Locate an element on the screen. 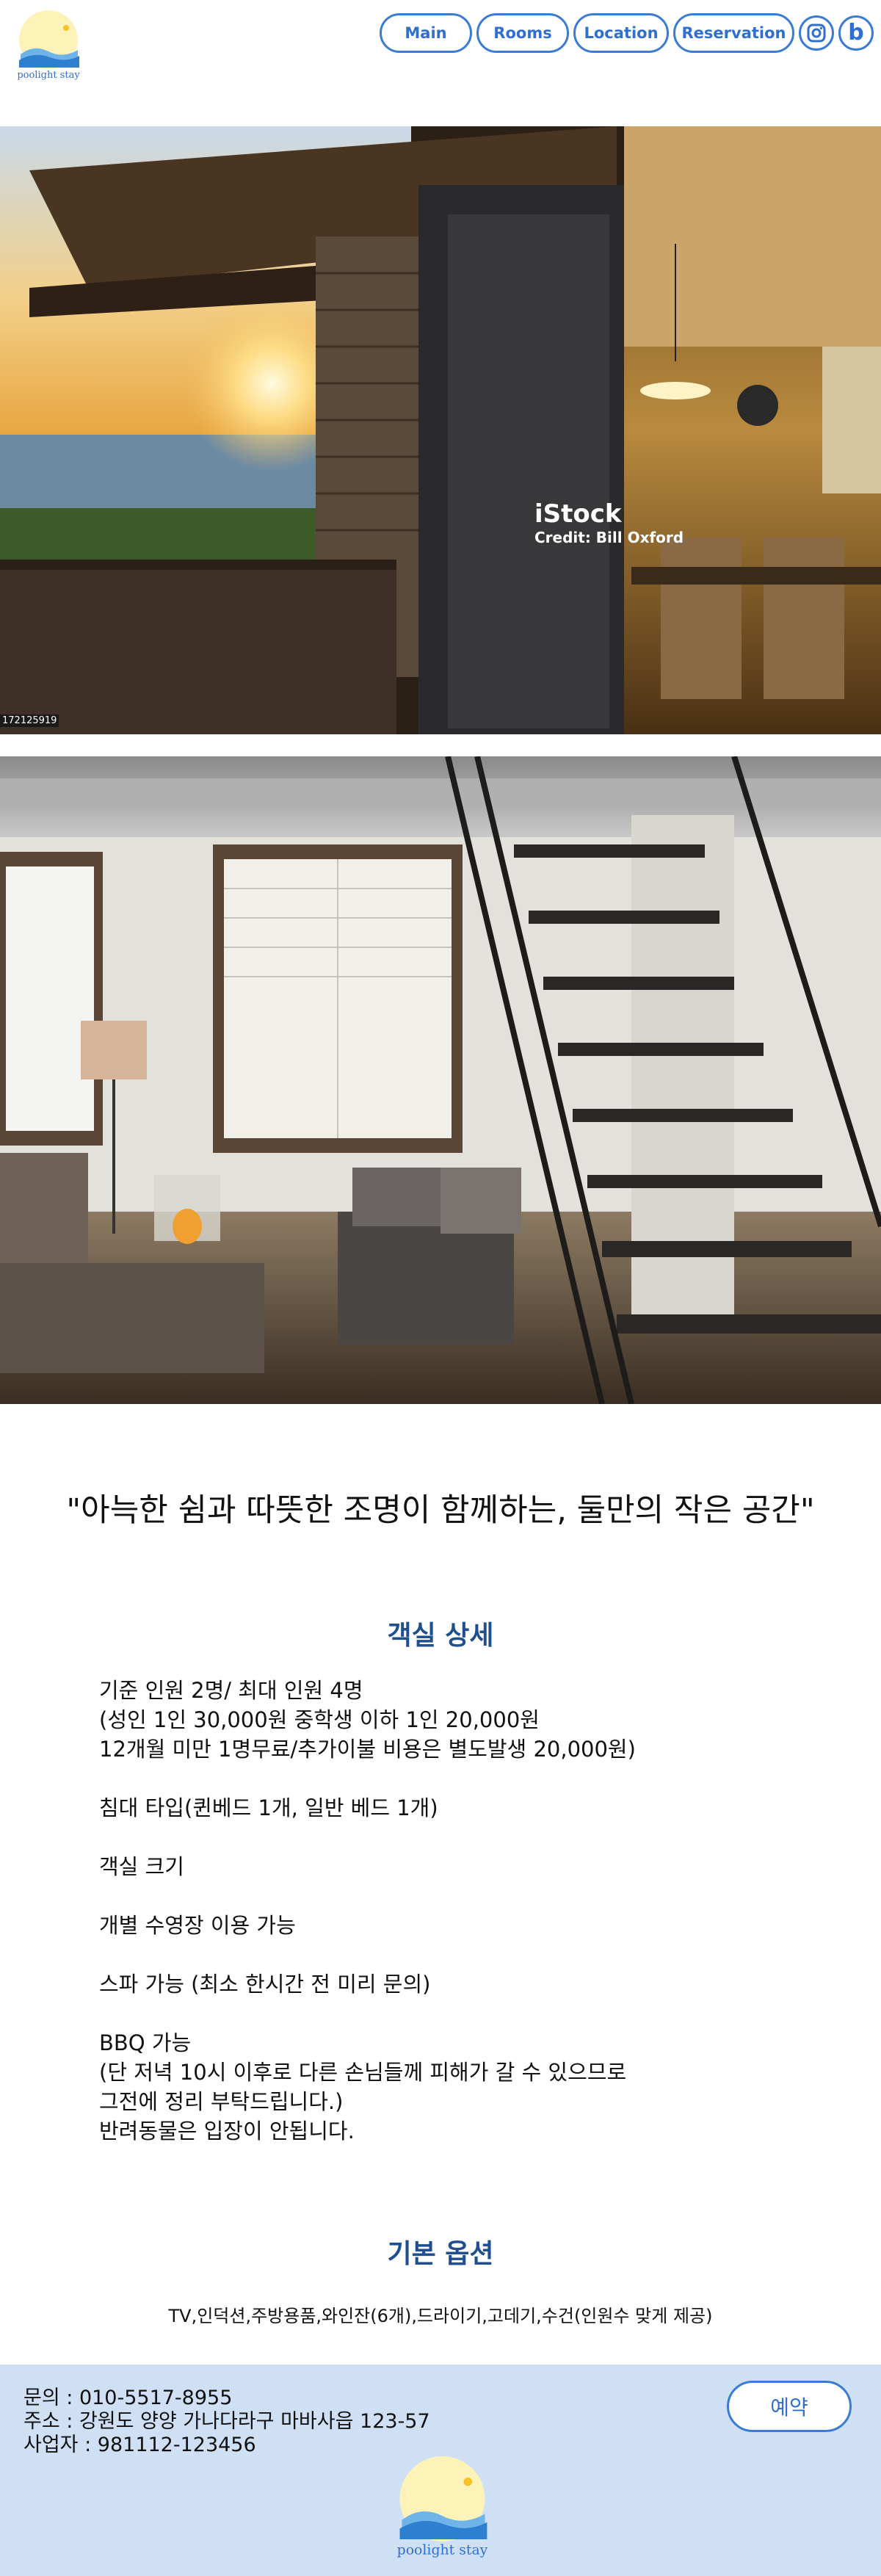  address: 주소 : 강원도 양양 가나다라구 마바사읍 123-57 is located at coordinates (226, 2421).